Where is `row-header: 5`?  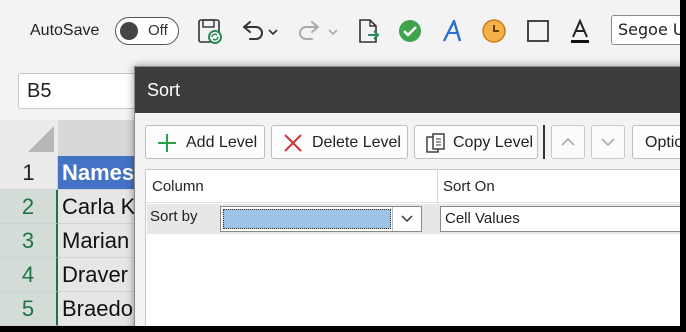 row-header: 5 is located at coordinates (29, 309).